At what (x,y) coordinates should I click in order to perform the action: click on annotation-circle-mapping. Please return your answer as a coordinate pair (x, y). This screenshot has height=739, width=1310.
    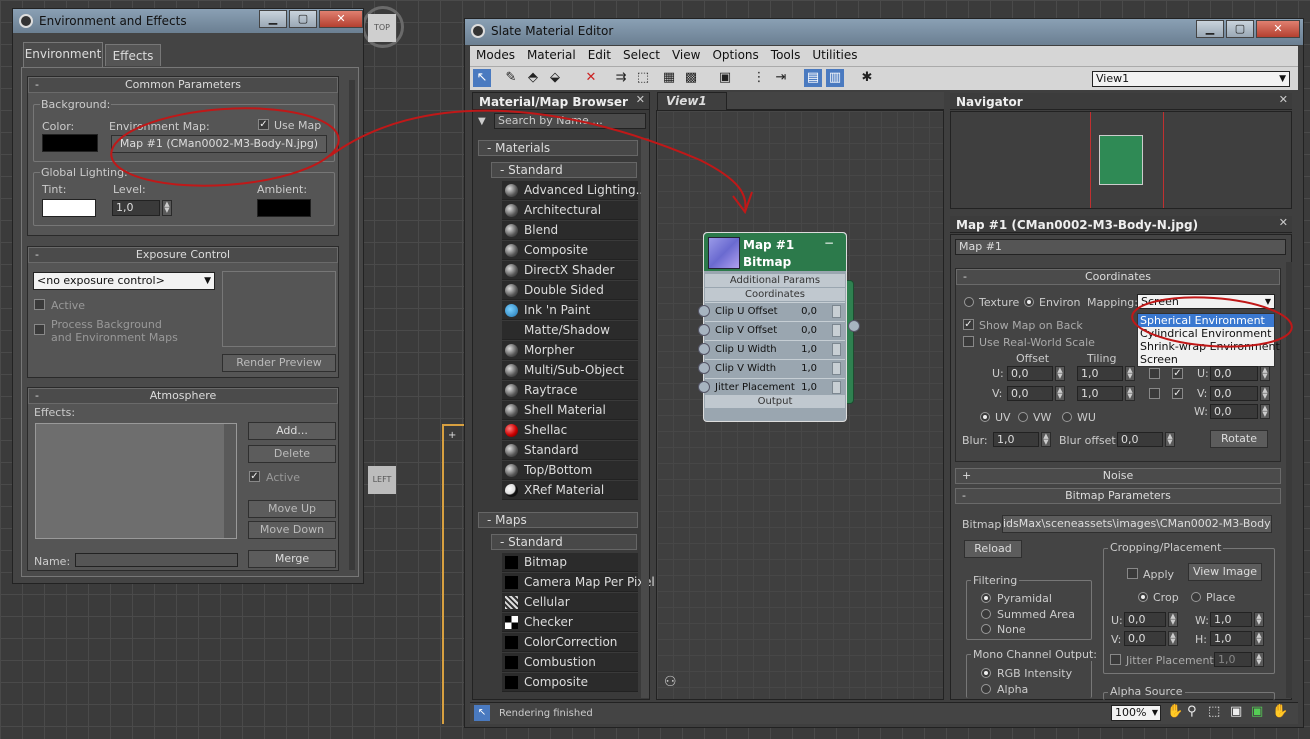
    Looking at the image, I should click on (1212, 322).